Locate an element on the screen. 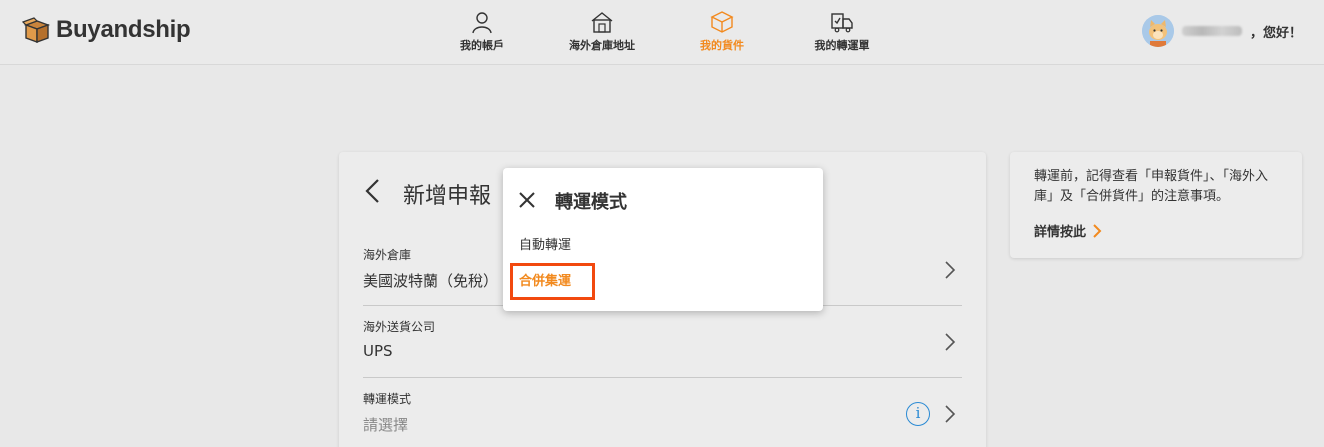 Image resolution: width=1324 pixels, height=447 pixels. close-button is located at coordinates (527, 202).